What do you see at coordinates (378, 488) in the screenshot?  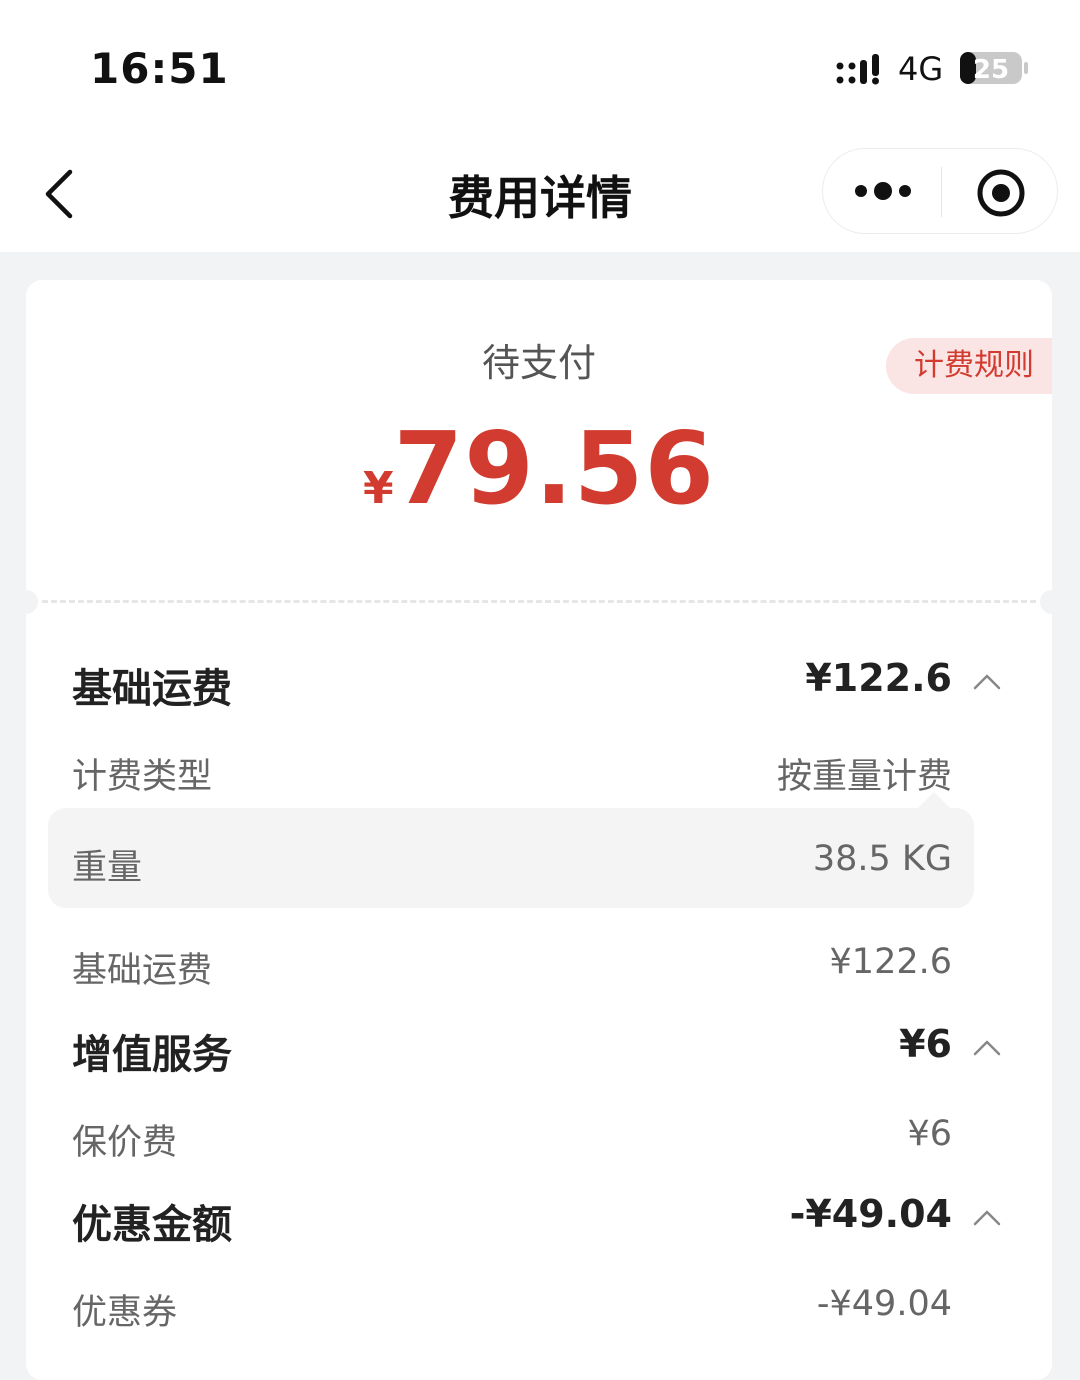 I see `currency-symbol: ¥` at bounding box center [378, 488].